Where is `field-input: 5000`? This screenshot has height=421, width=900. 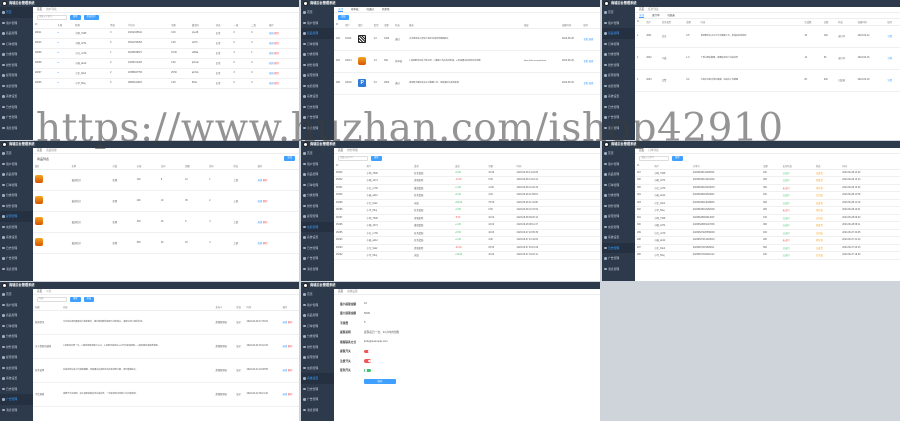 field-input: 5000 is located at coordinates (367, 313).